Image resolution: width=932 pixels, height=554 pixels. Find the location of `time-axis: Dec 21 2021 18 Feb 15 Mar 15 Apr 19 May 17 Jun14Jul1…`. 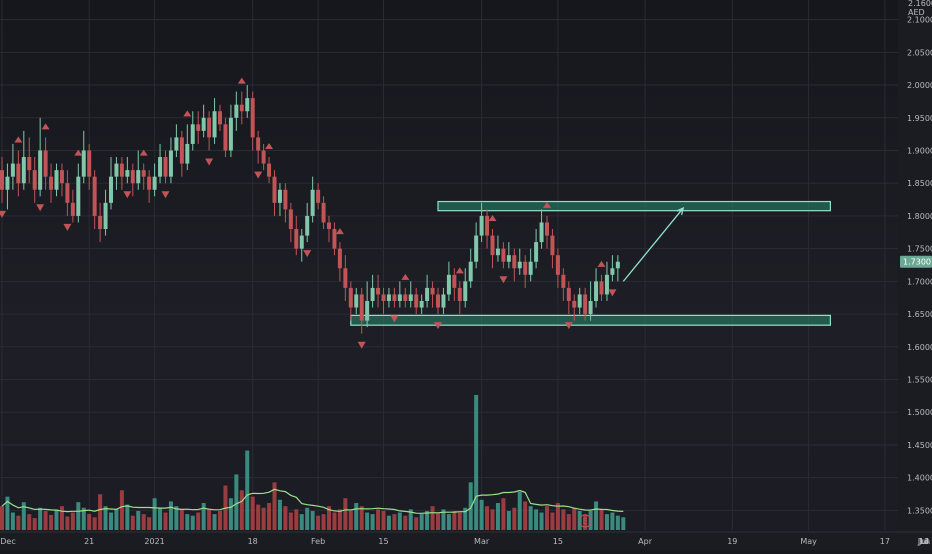

time-axis: Dec 21 2021 18 Feb 15 Mar 15 Apr 19 May 17 Jun14Jul1… is located at coordinates (466, 540).